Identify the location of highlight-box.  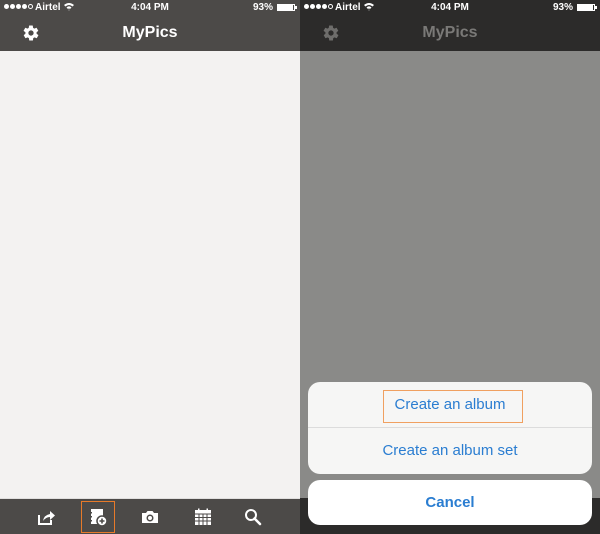
(453, 406).